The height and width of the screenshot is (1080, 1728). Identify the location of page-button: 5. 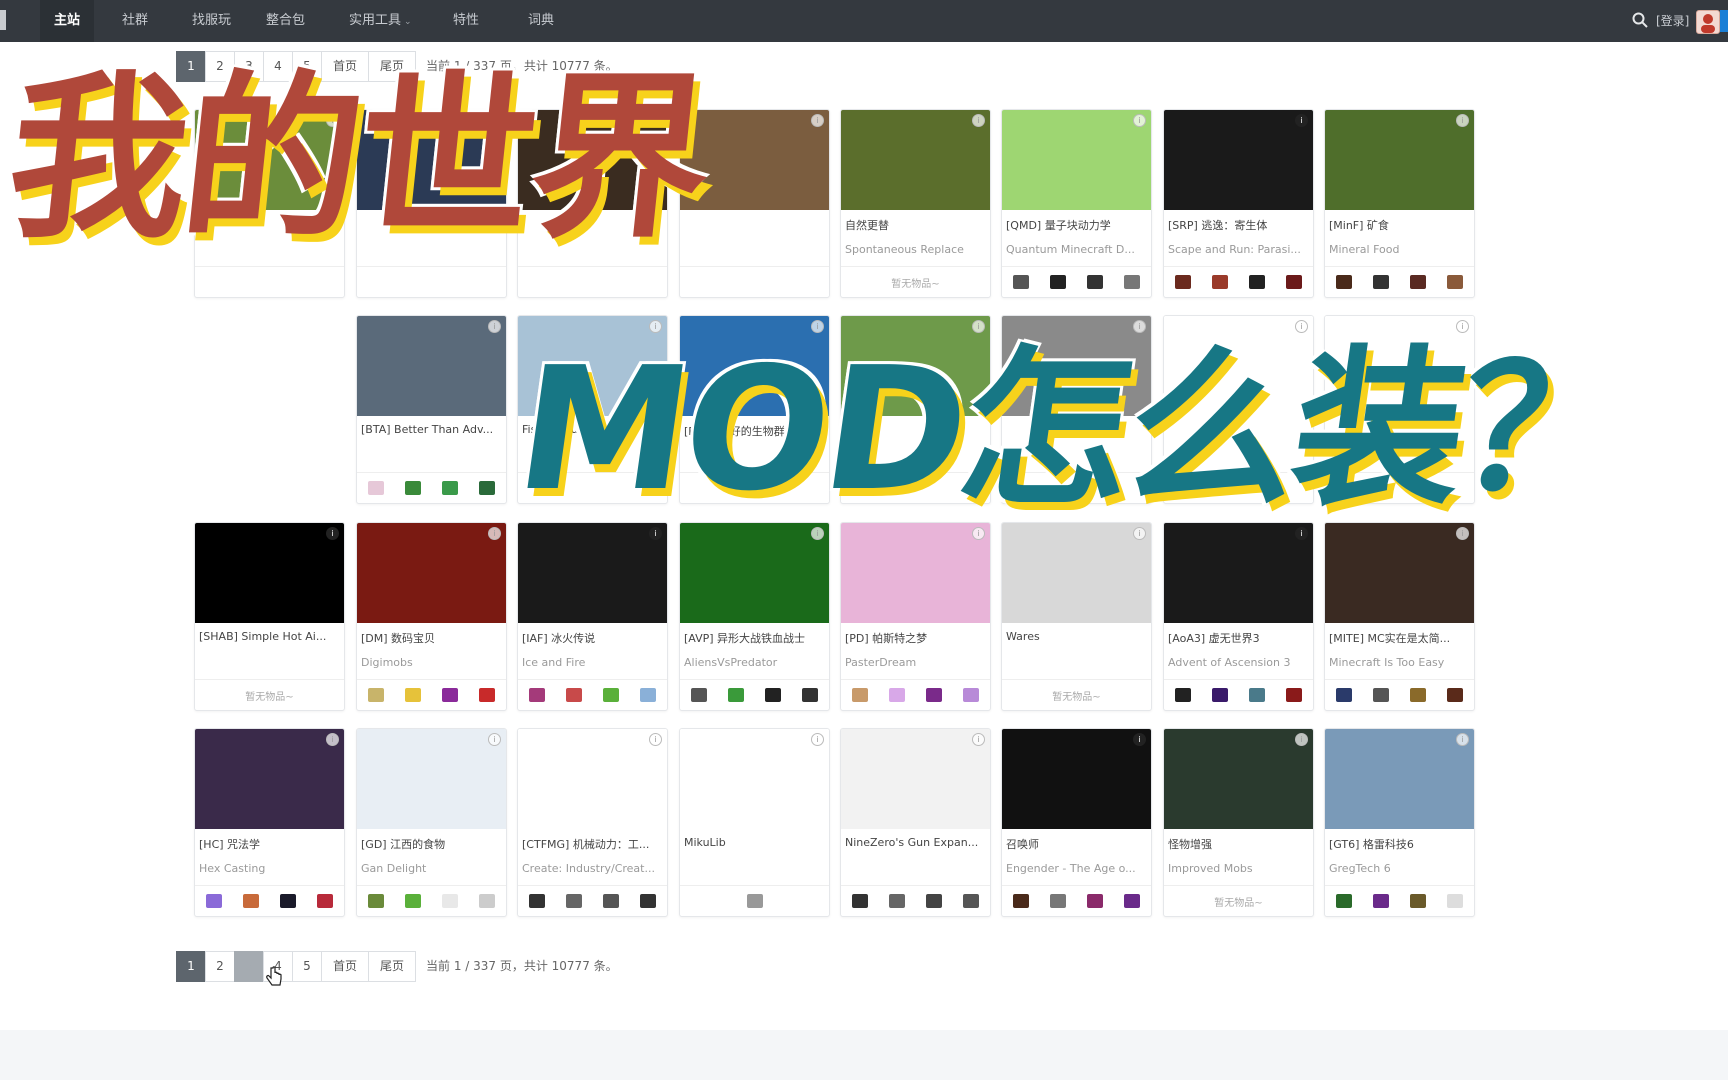
(307, 966).